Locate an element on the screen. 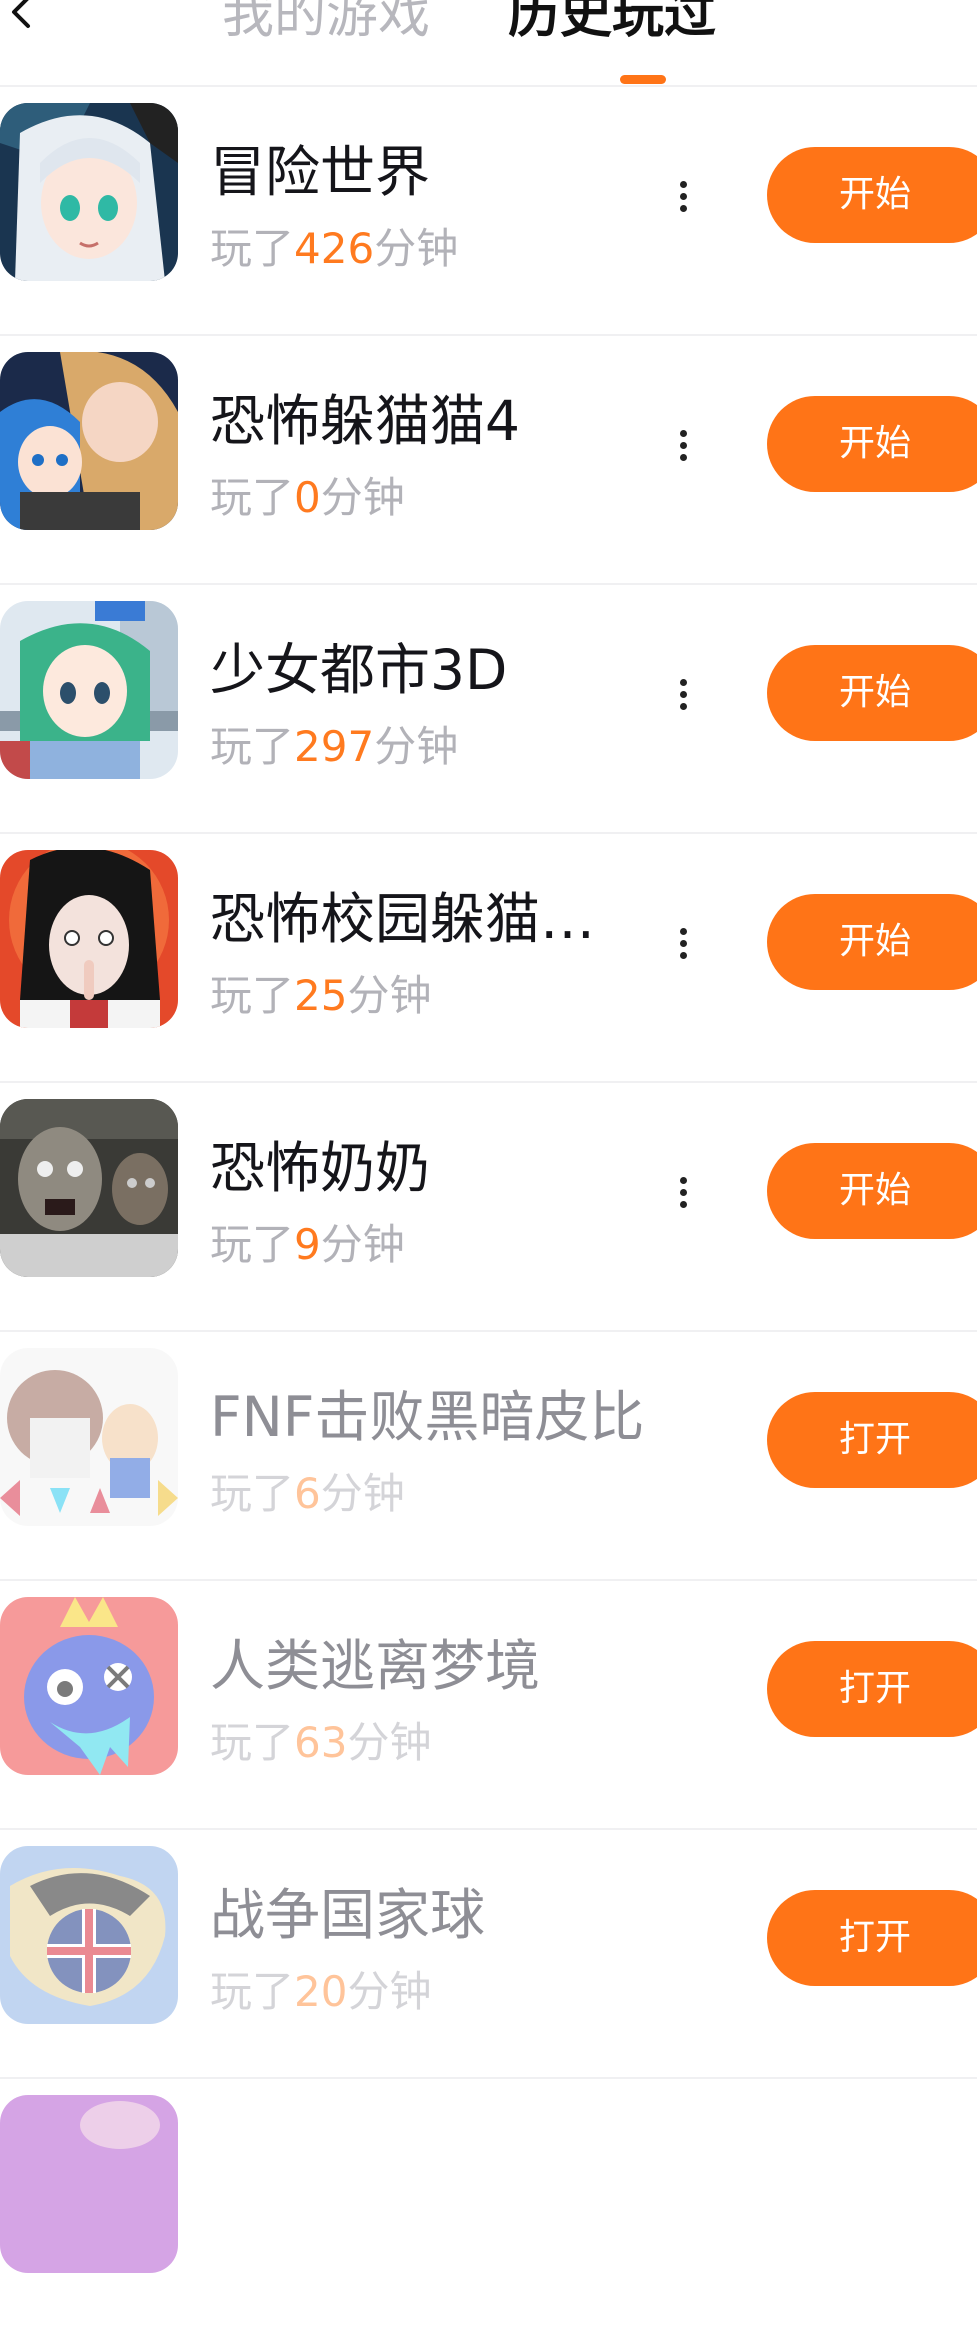 The width and height of the screenshot is (977, 2328). game-row: 少女都市3D 玩了297分钟 开始 is located at coordinates (488, 709).